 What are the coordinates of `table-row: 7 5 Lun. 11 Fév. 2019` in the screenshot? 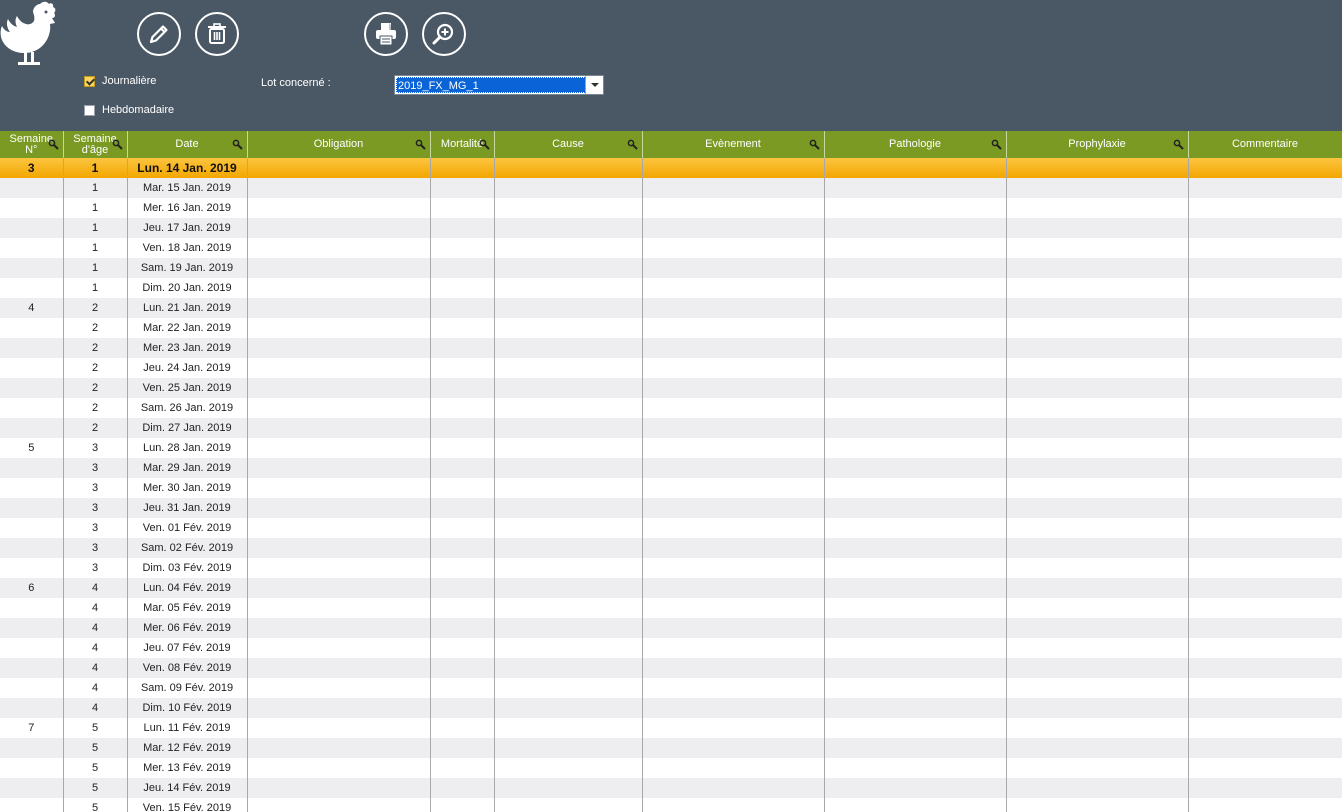 It's located at (671, 728).